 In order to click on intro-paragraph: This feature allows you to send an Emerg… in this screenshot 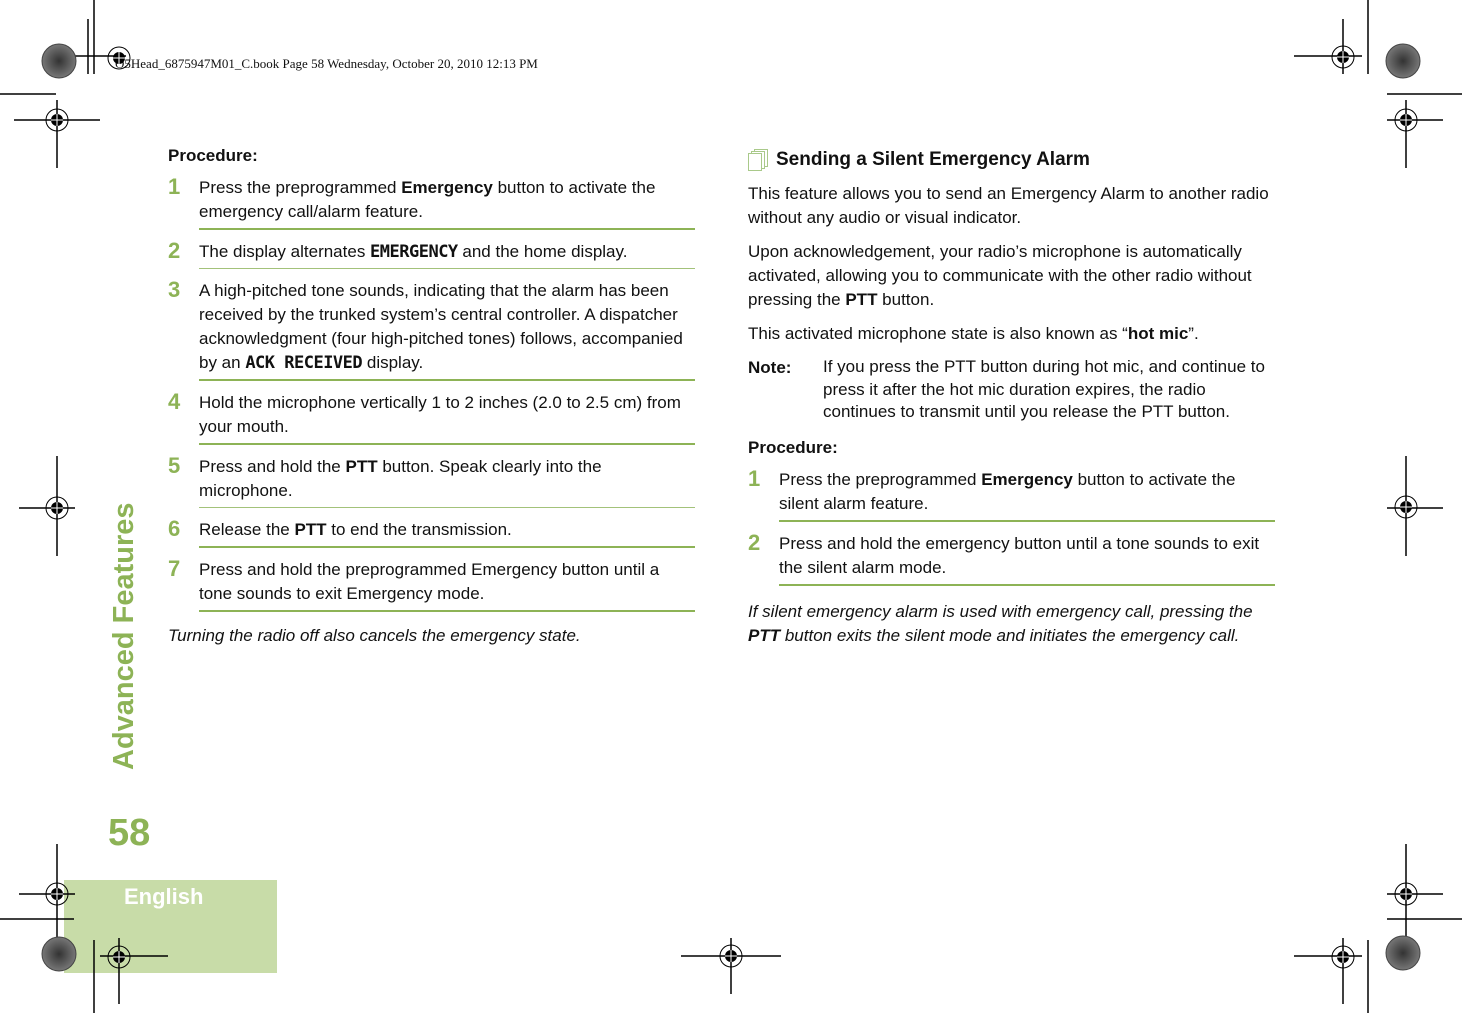, I will do `click(1008, 205)`.